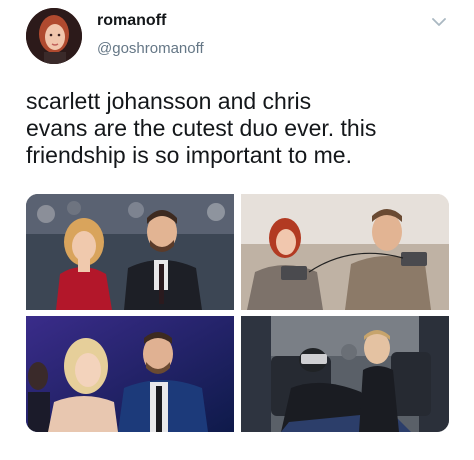 This screenshot has width=474, height=460. Describe the element at coordinates (130, 374) in the screenshot. I see `event-selfie-photo` at that location.